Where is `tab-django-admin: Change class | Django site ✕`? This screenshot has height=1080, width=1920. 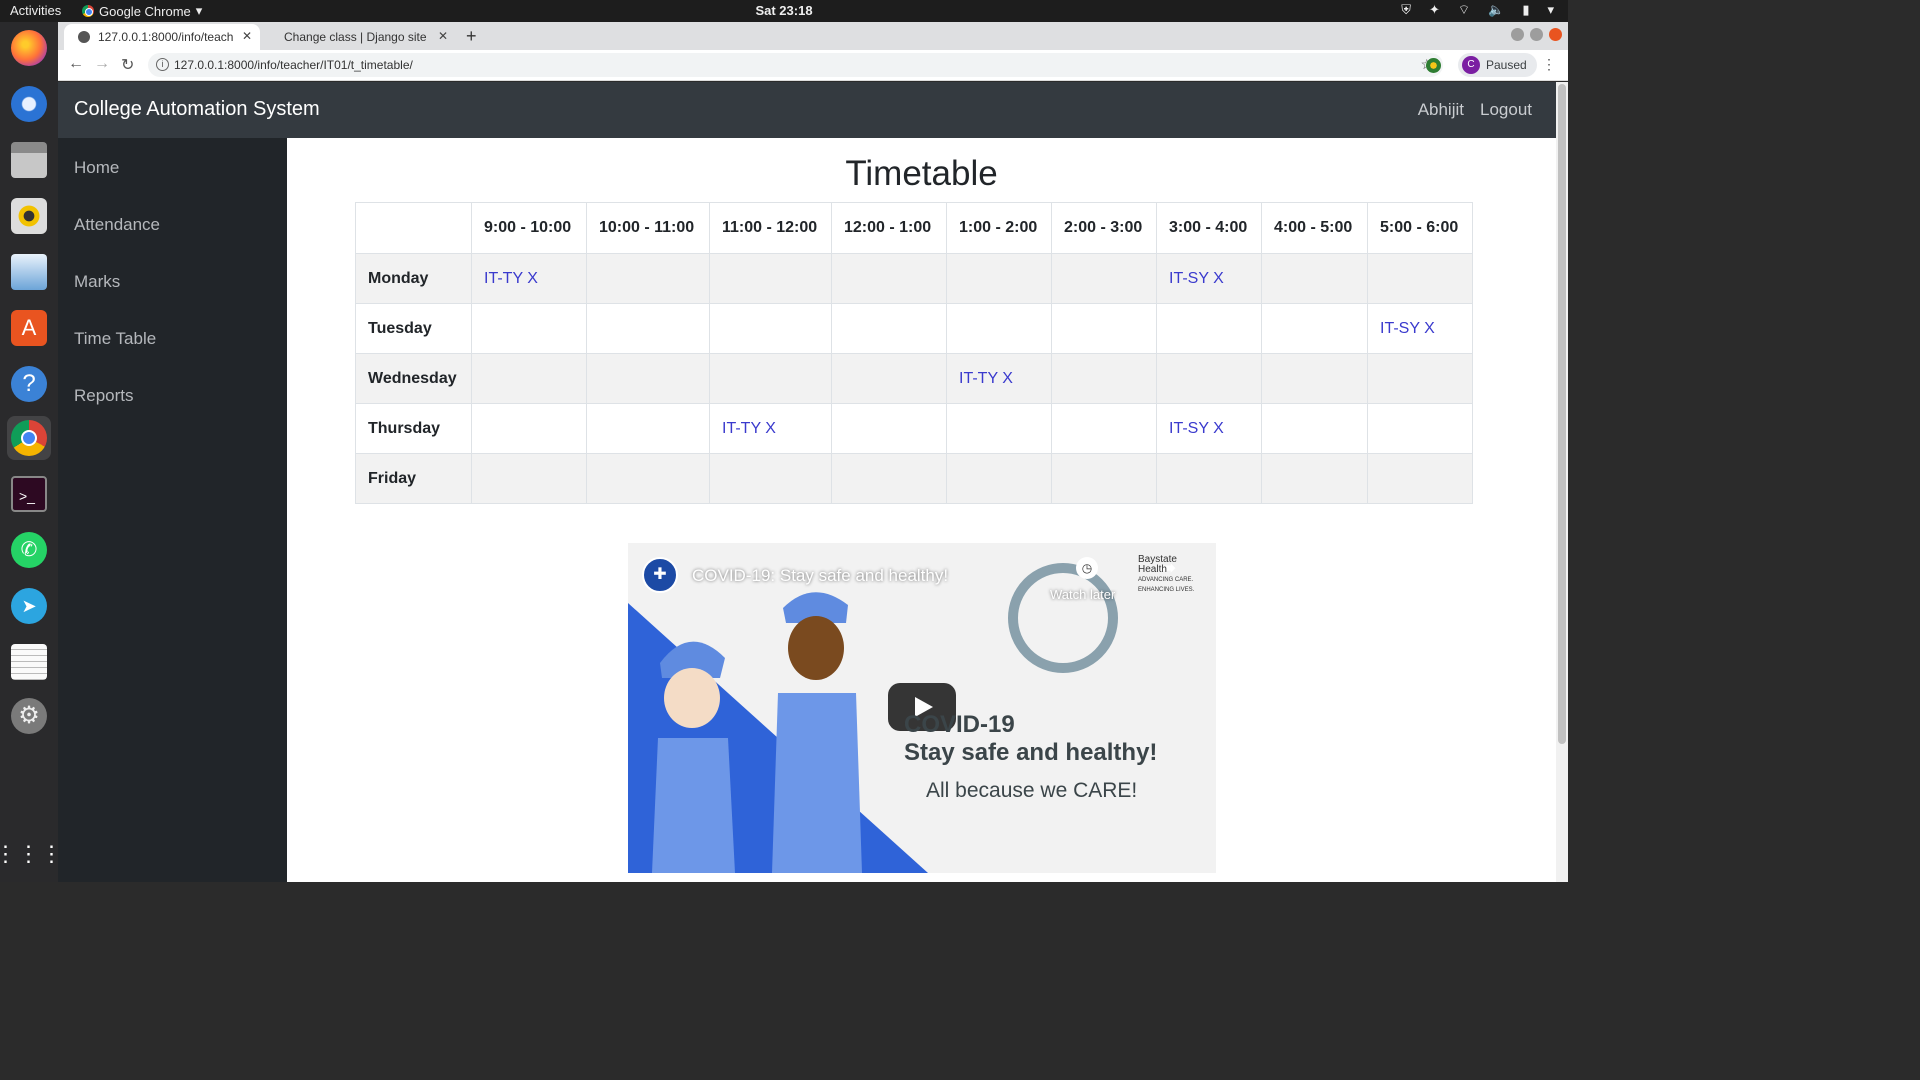 tab-django-admin: Change class | Django site ✕ is located at coordinates (363, 37).